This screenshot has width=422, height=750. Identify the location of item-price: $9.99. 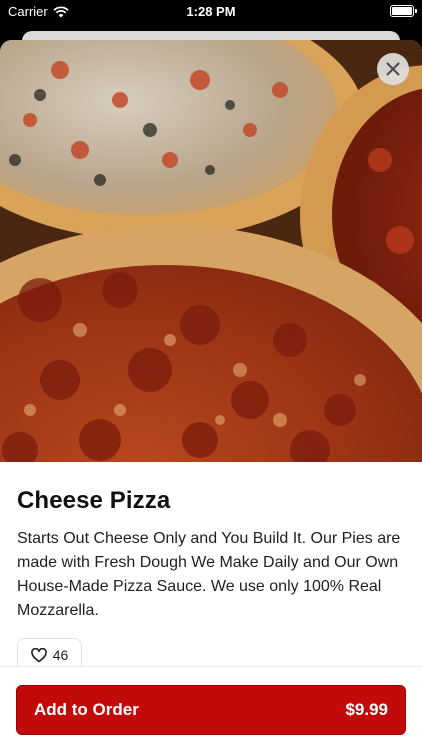
(366, 709).